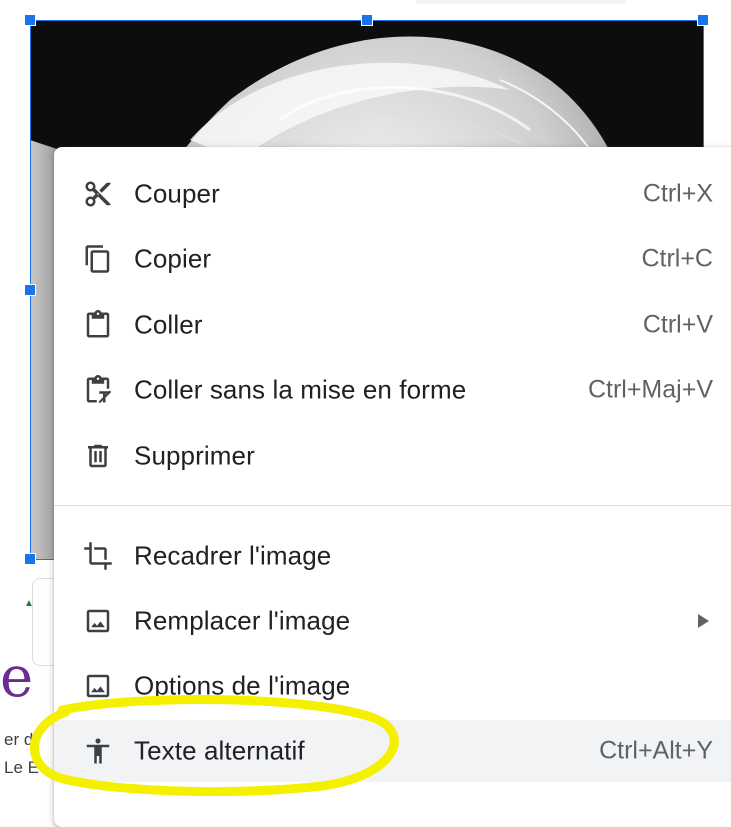 The height and width of the screenshot is (827, 731). What do you see at coordinates (194, 455) in the screenshot?
I see `menu-item-label: Supprimer` at bounding box center [194, 455].